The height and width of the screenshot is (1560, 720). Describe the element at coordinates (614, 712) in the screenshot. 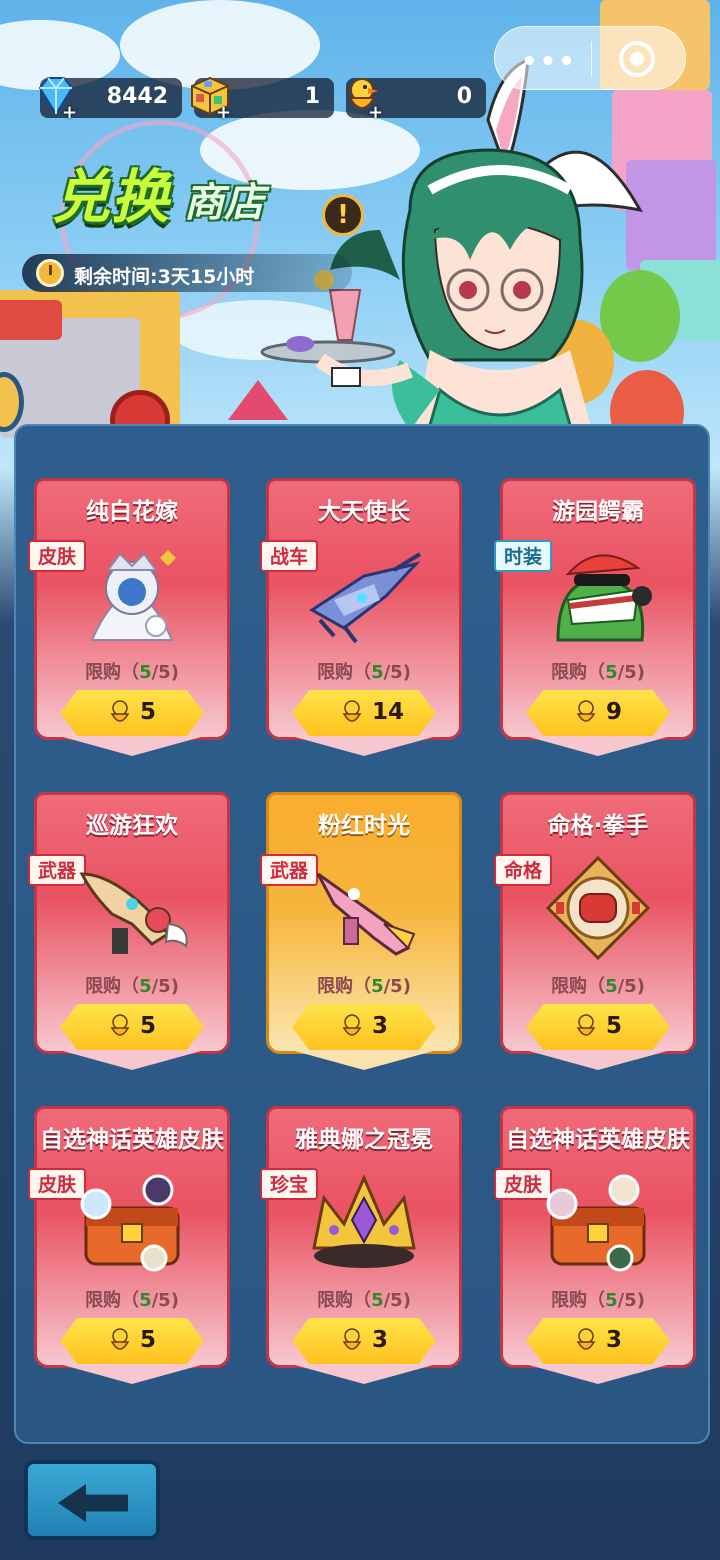

I see `price-value: 9` at that location.